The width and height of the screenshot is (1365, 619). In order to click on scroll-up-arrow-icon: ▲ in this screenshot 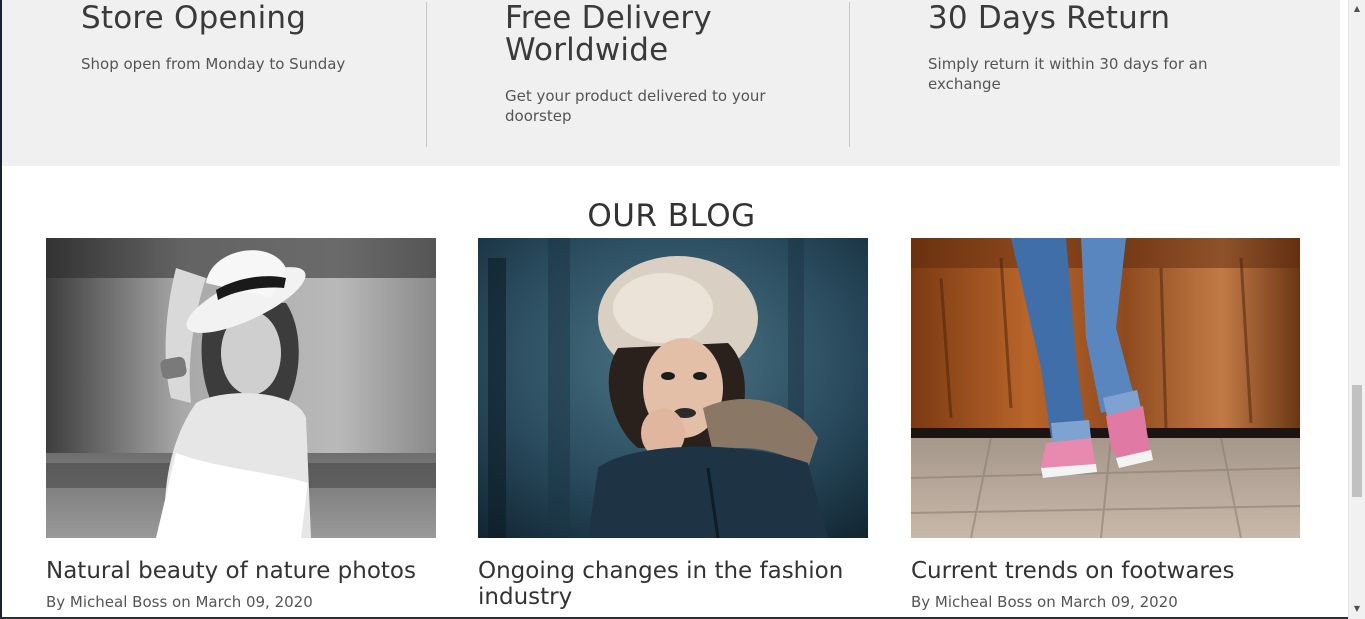, I will do `click(1357, 8)`.